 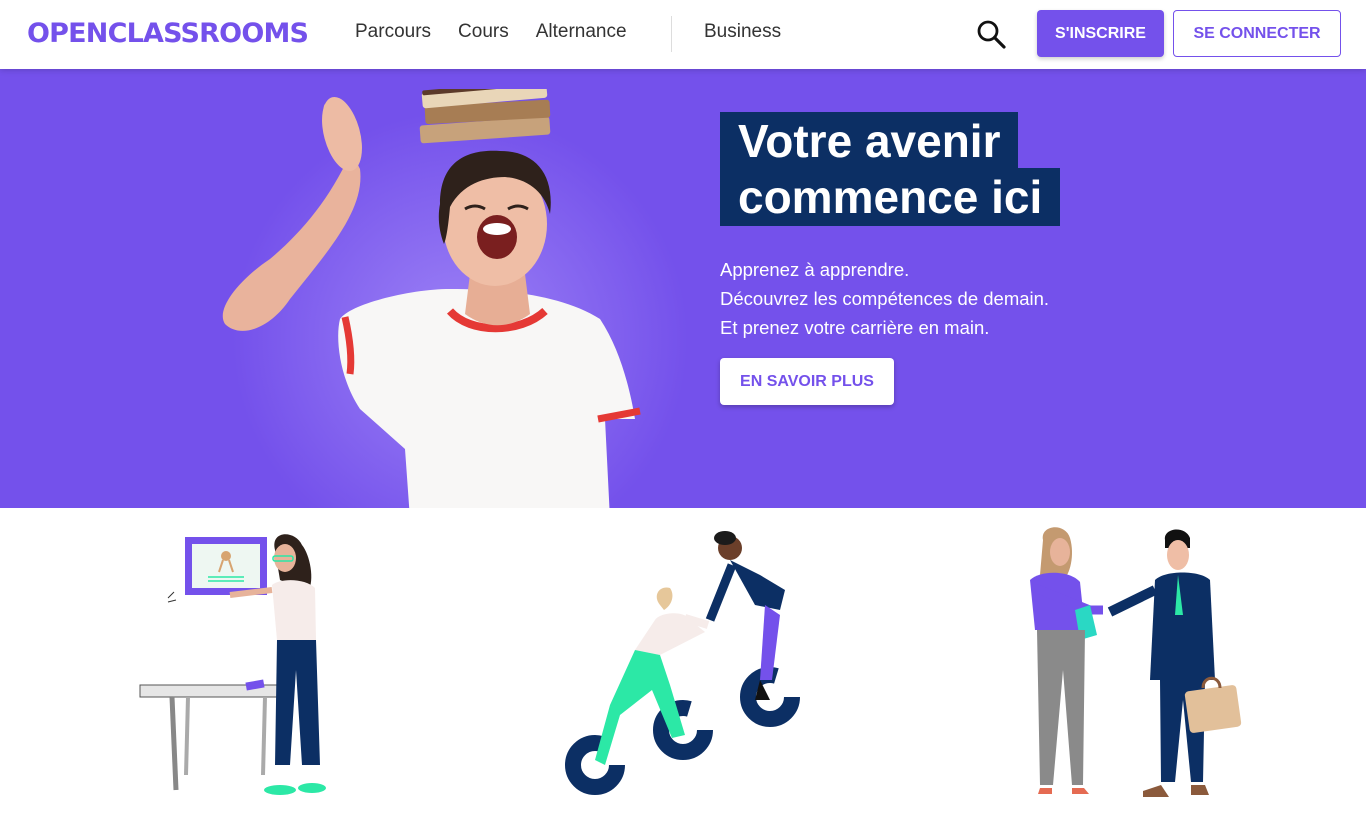 I want to click on nav-cours: Cours, so click(x=483, y=32).